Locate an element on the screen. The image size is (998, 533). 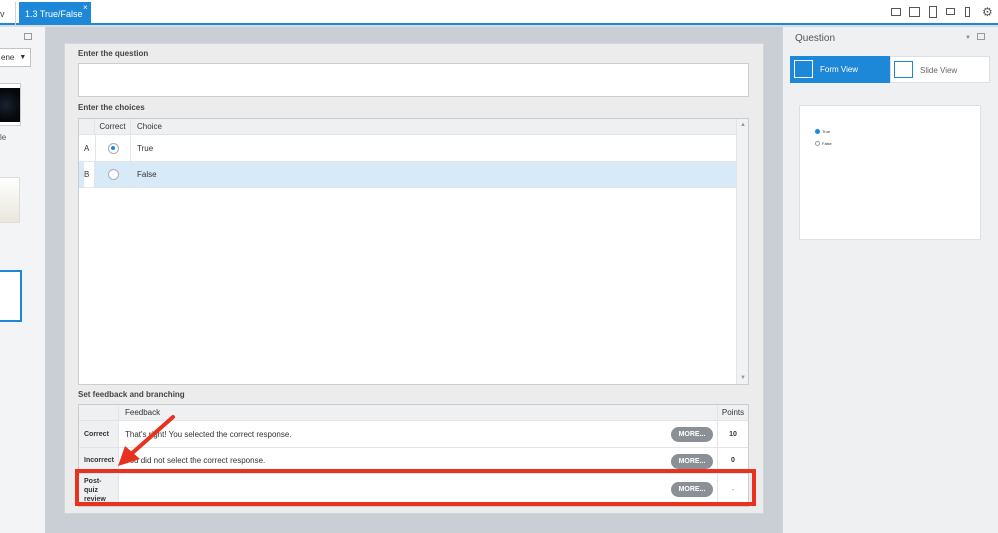
choice-letter: B is located at coordinates (89, 174).